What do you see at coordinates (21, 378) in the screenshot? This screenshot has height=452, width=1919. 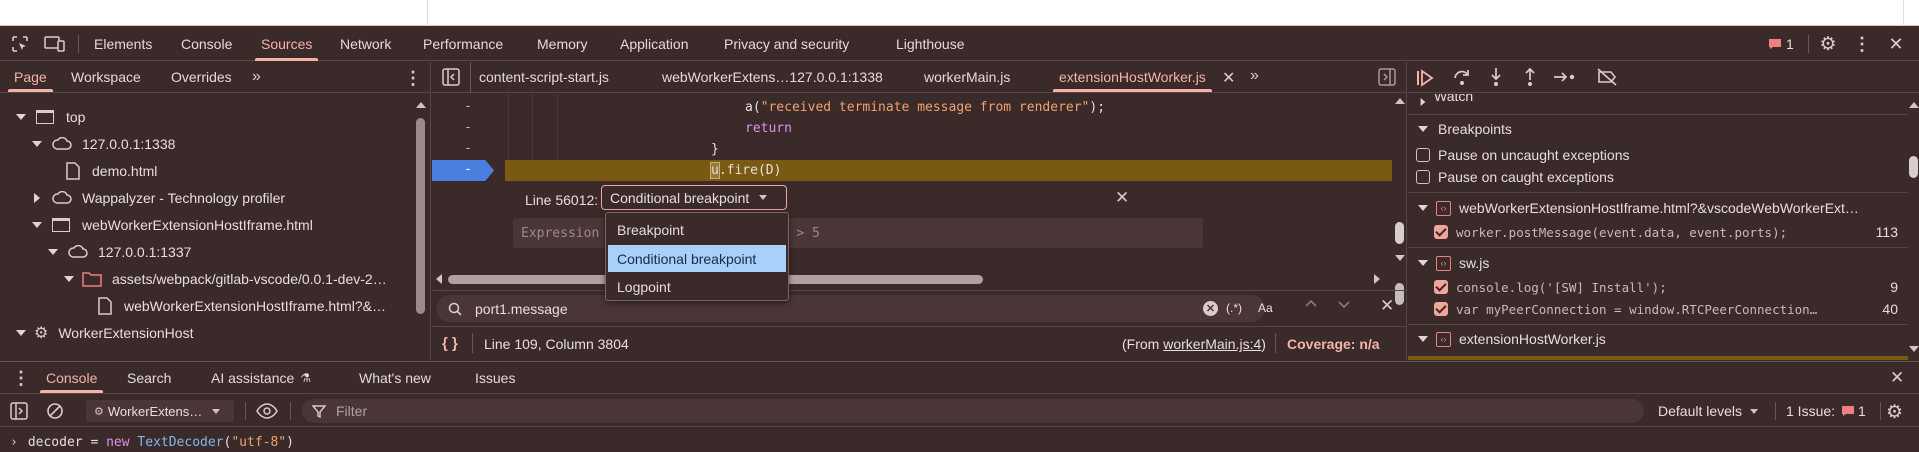 I see `drawer-menu-icon: ⋮` at bounding box center [21, 378].